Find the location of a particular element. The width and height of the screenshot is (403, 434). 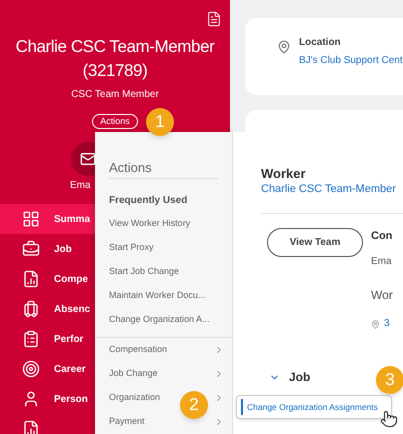

worker-label: Worker is located at coordinates (284, 174).